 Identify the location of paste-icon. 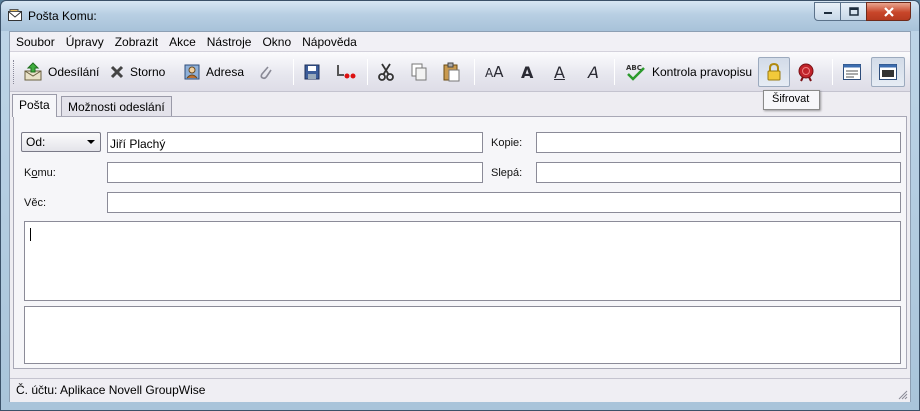
(451, 72).